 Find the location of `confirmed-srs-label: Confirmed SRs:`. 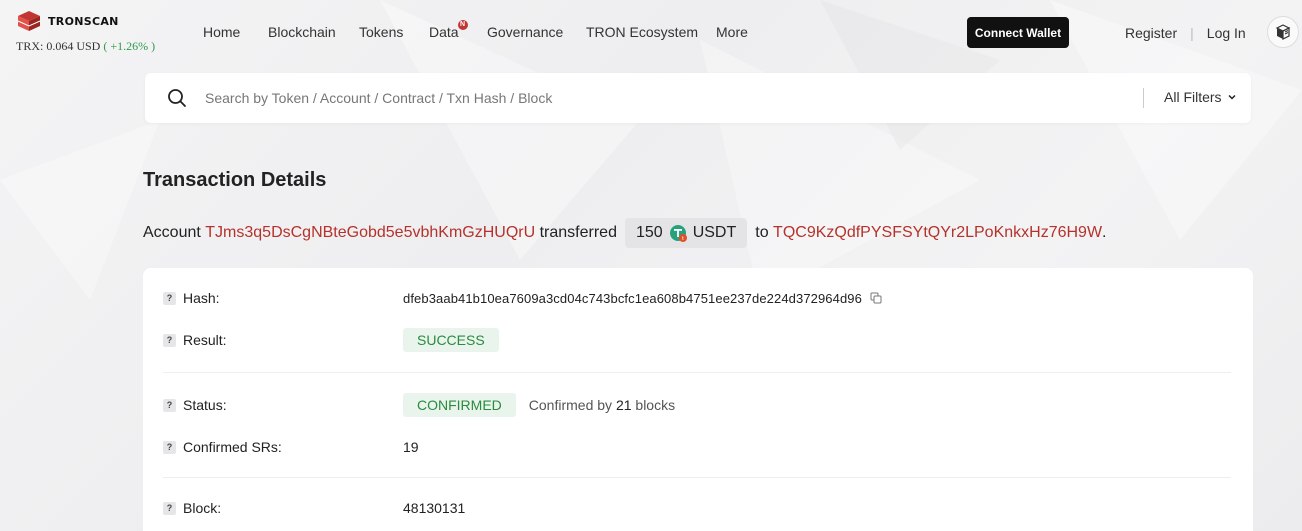

confirmed-srs-label: Confirmed SRs: is located at coordinates (232, 447).